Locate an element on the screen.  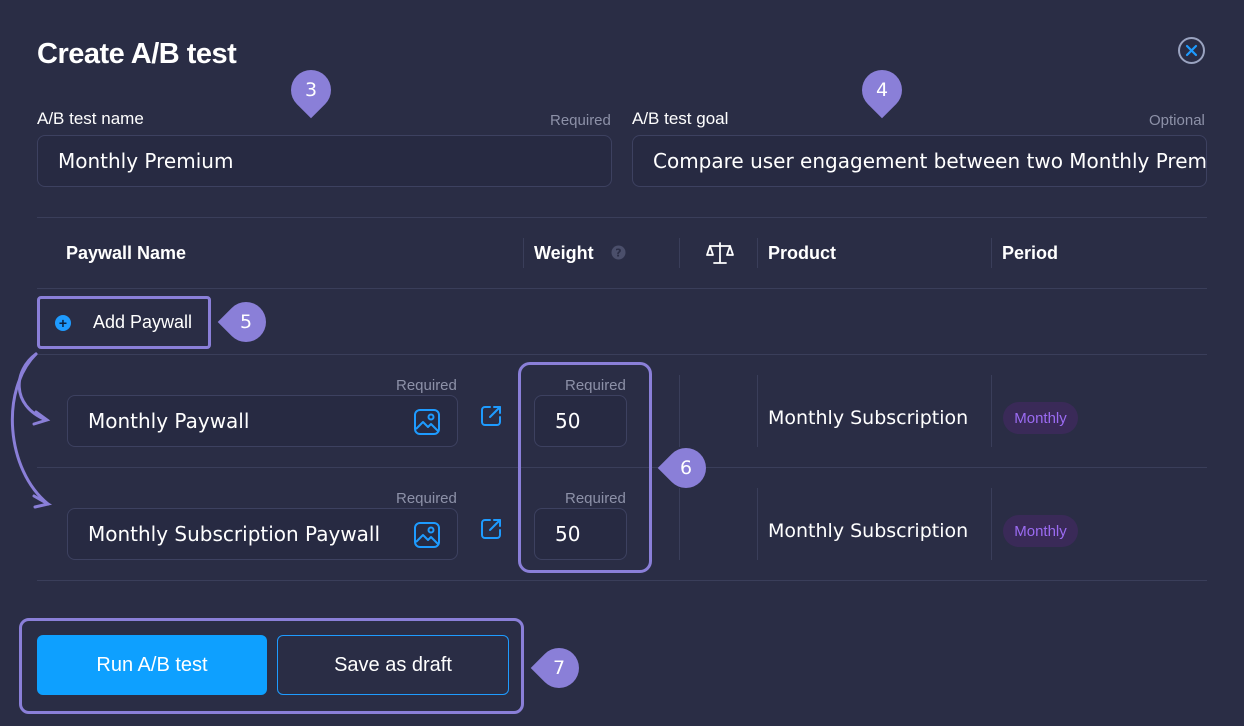
balance-scale-icon is located at coordinates (720, 253).